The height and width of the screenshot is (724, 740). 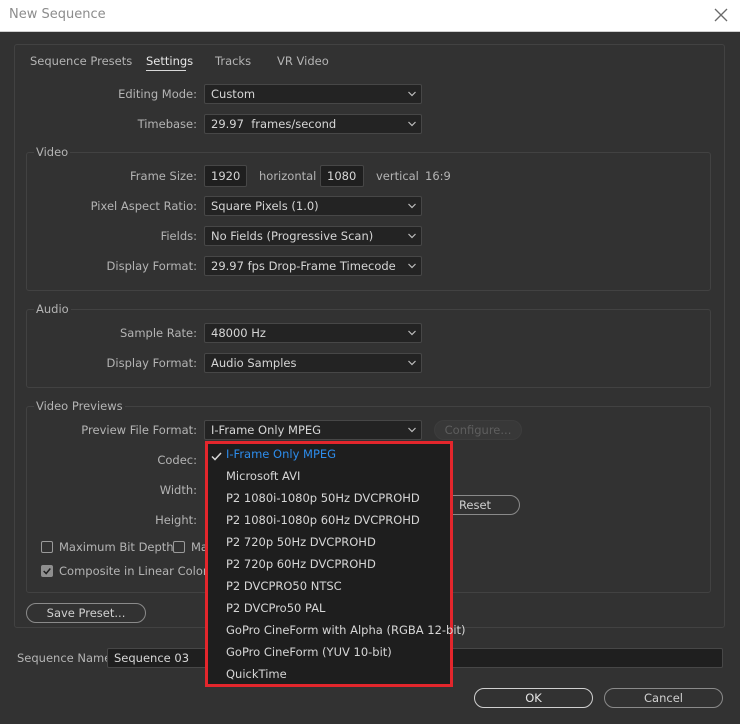 I want to click on timebase-value: 29.97 frames/second, so click(x=274, y=124).